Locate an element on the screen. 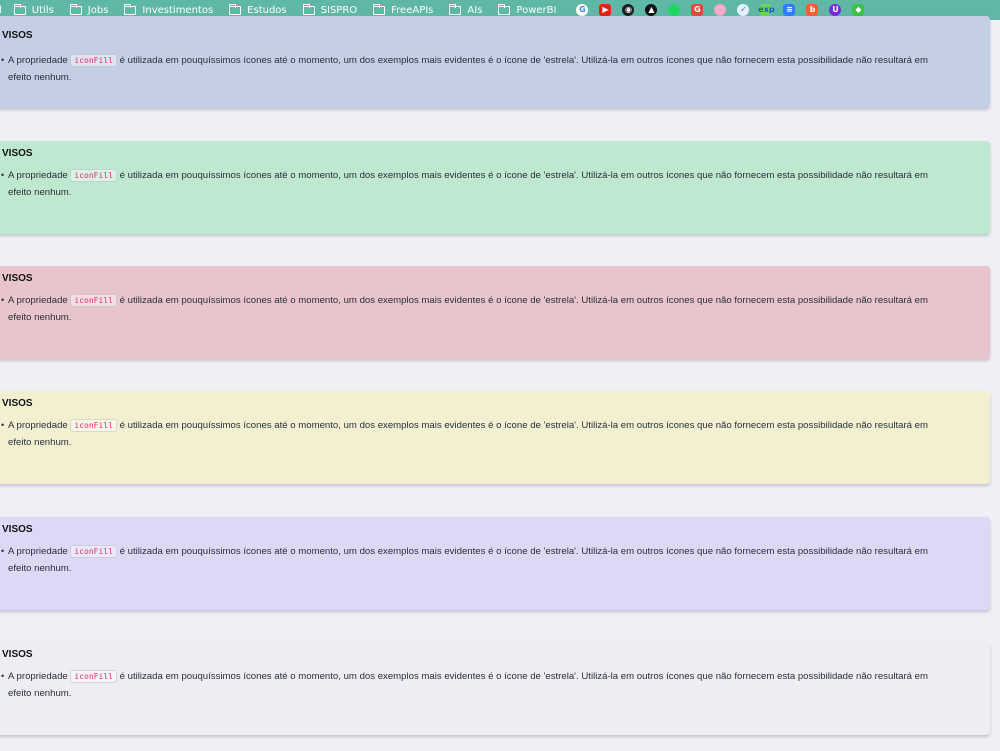 This screenshot has height=751, width=1000. bookmark-folder-label: Investimentos is located at coordinates (178, 10).